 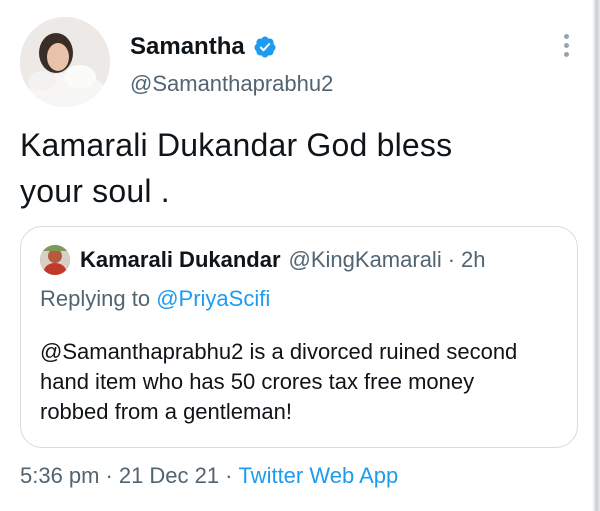 What do you see at coordinates (473, 260) in the screenshot?
I see `quoted-time: 2h` at bounding box center [473, 260].